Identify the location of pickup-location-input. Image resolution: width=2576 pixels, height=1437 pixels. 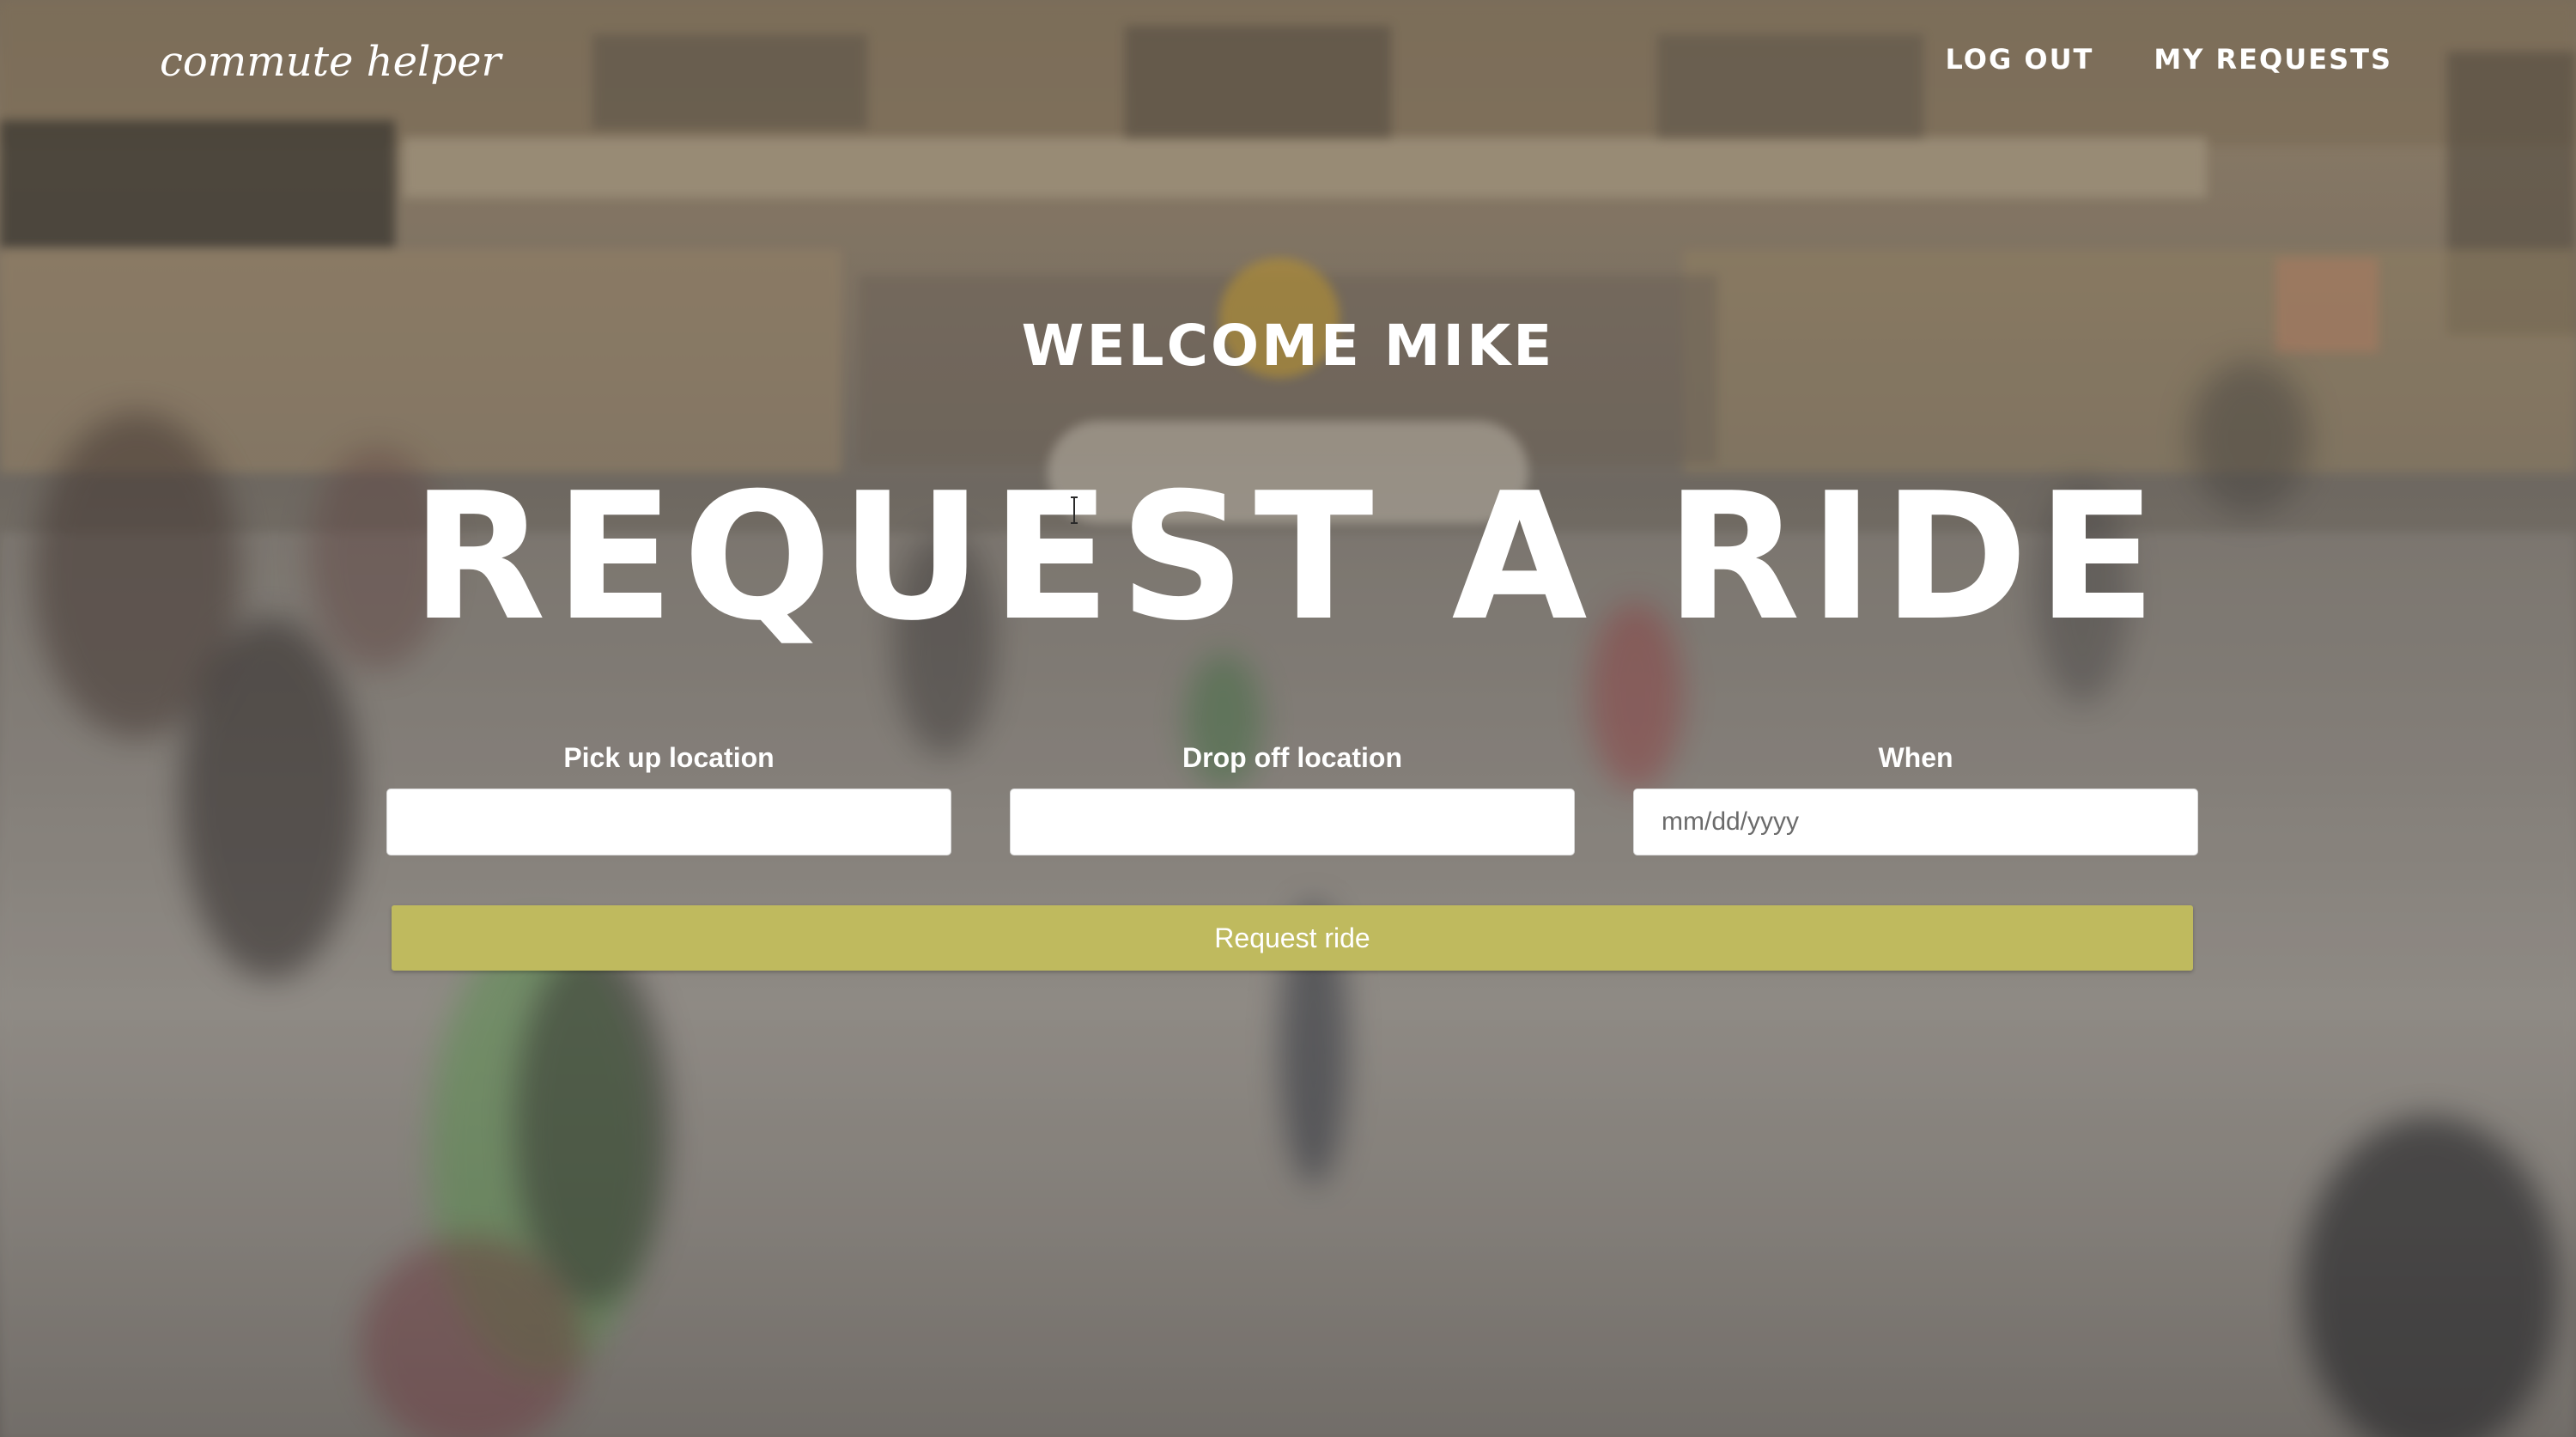
(669, 822).